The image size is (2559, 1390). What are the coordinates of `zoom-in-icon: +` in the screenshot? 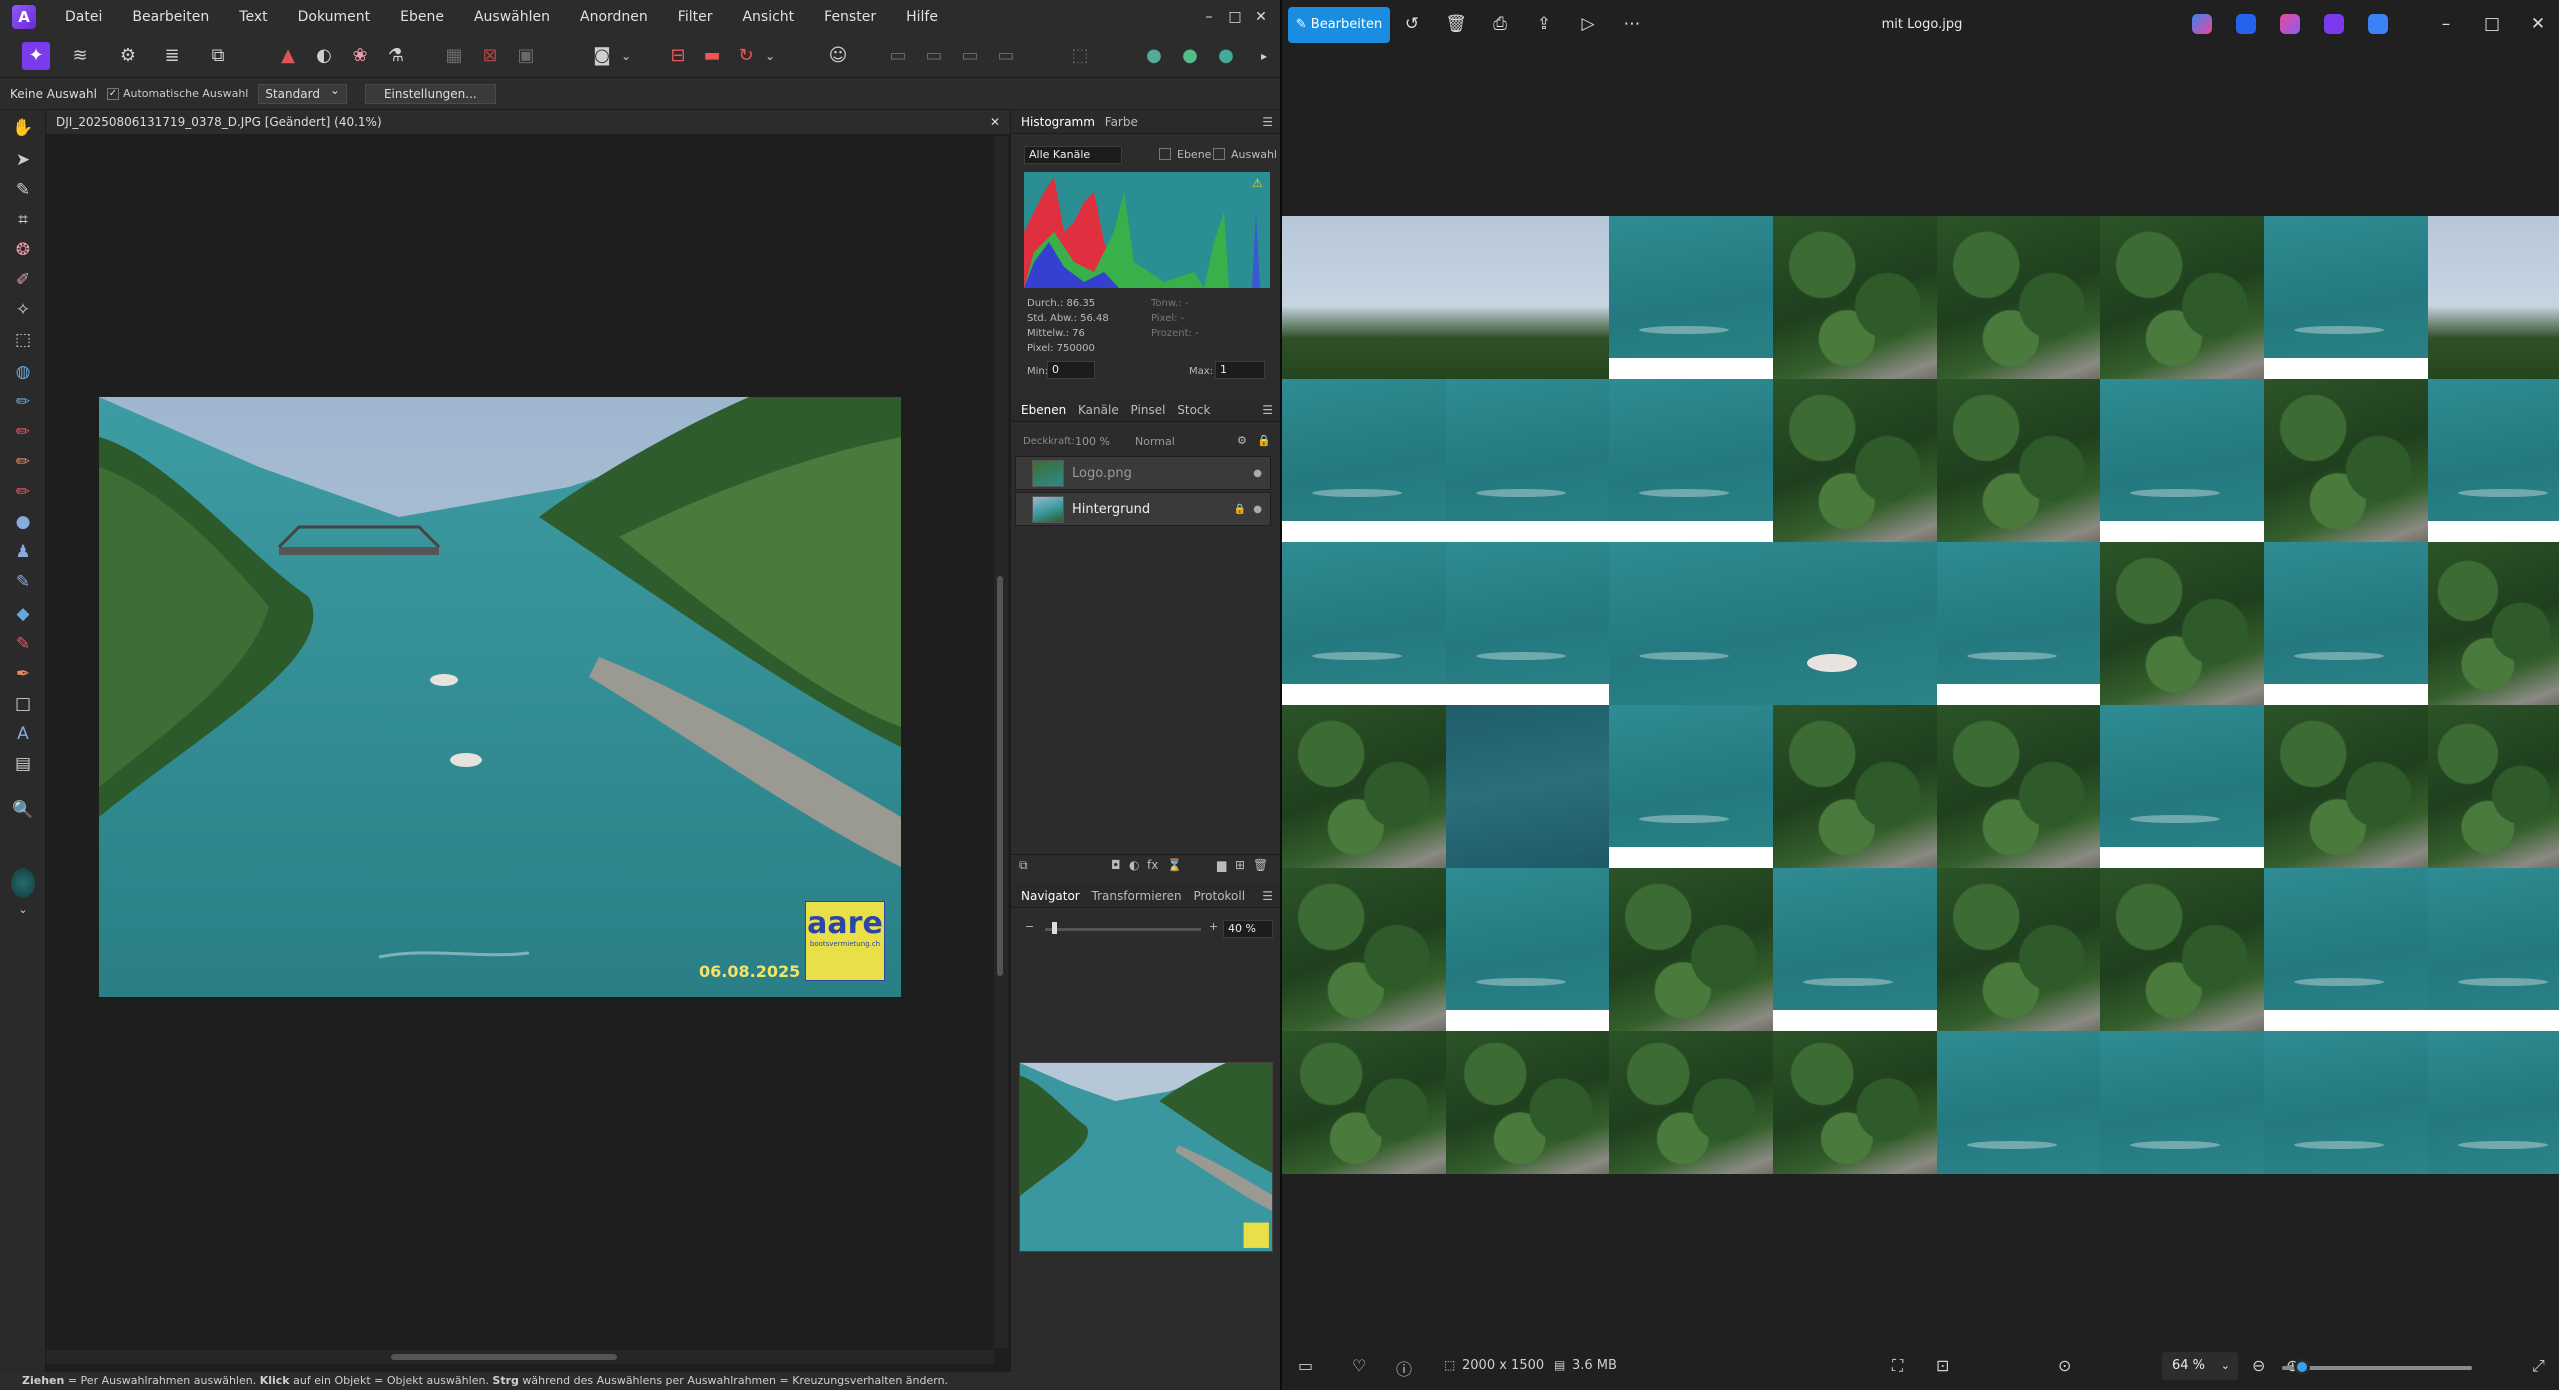 It's located at (1213, 926).